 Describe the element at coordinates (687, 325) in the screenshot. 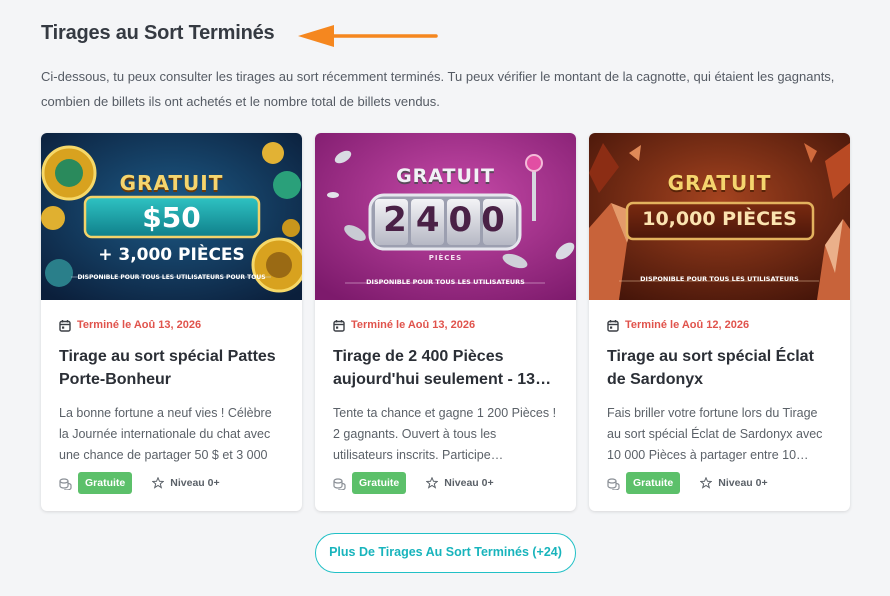

I see `raffle-date-text: Terminé le Aoû 12, 2026` at that location.